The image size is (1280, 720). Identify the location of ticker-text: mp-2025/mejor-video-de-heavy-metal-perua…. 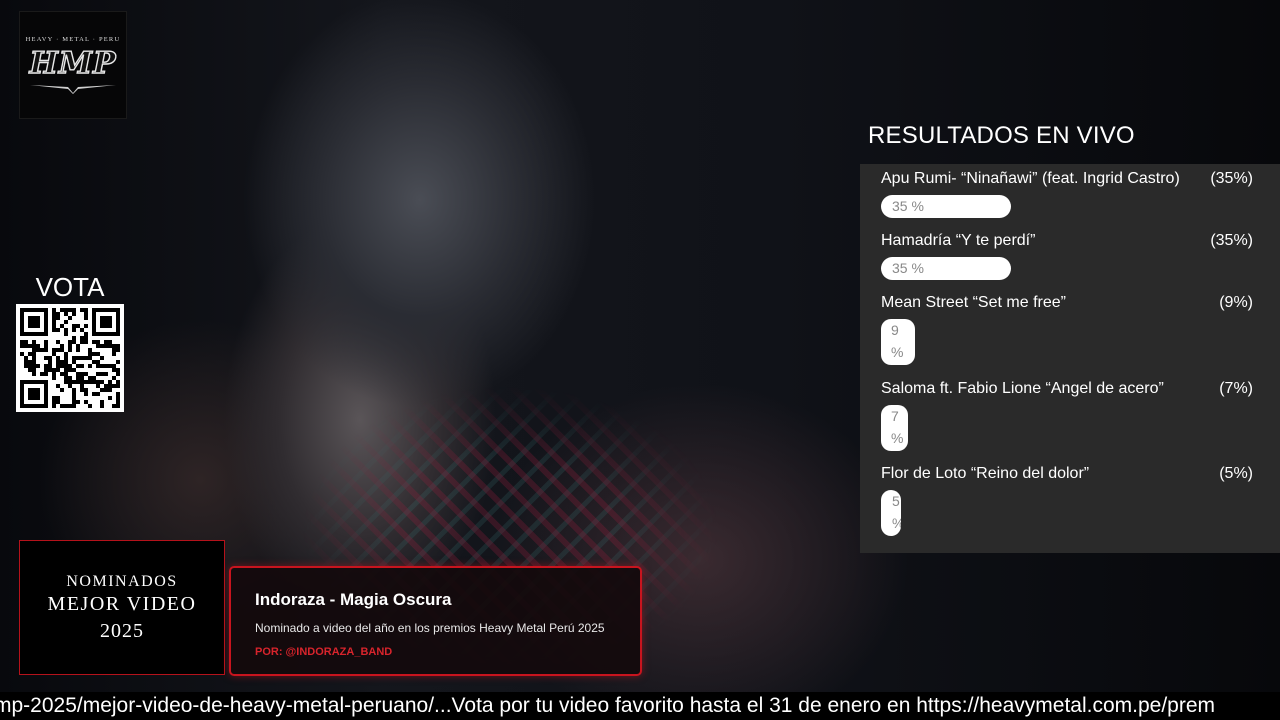
(608, 705).